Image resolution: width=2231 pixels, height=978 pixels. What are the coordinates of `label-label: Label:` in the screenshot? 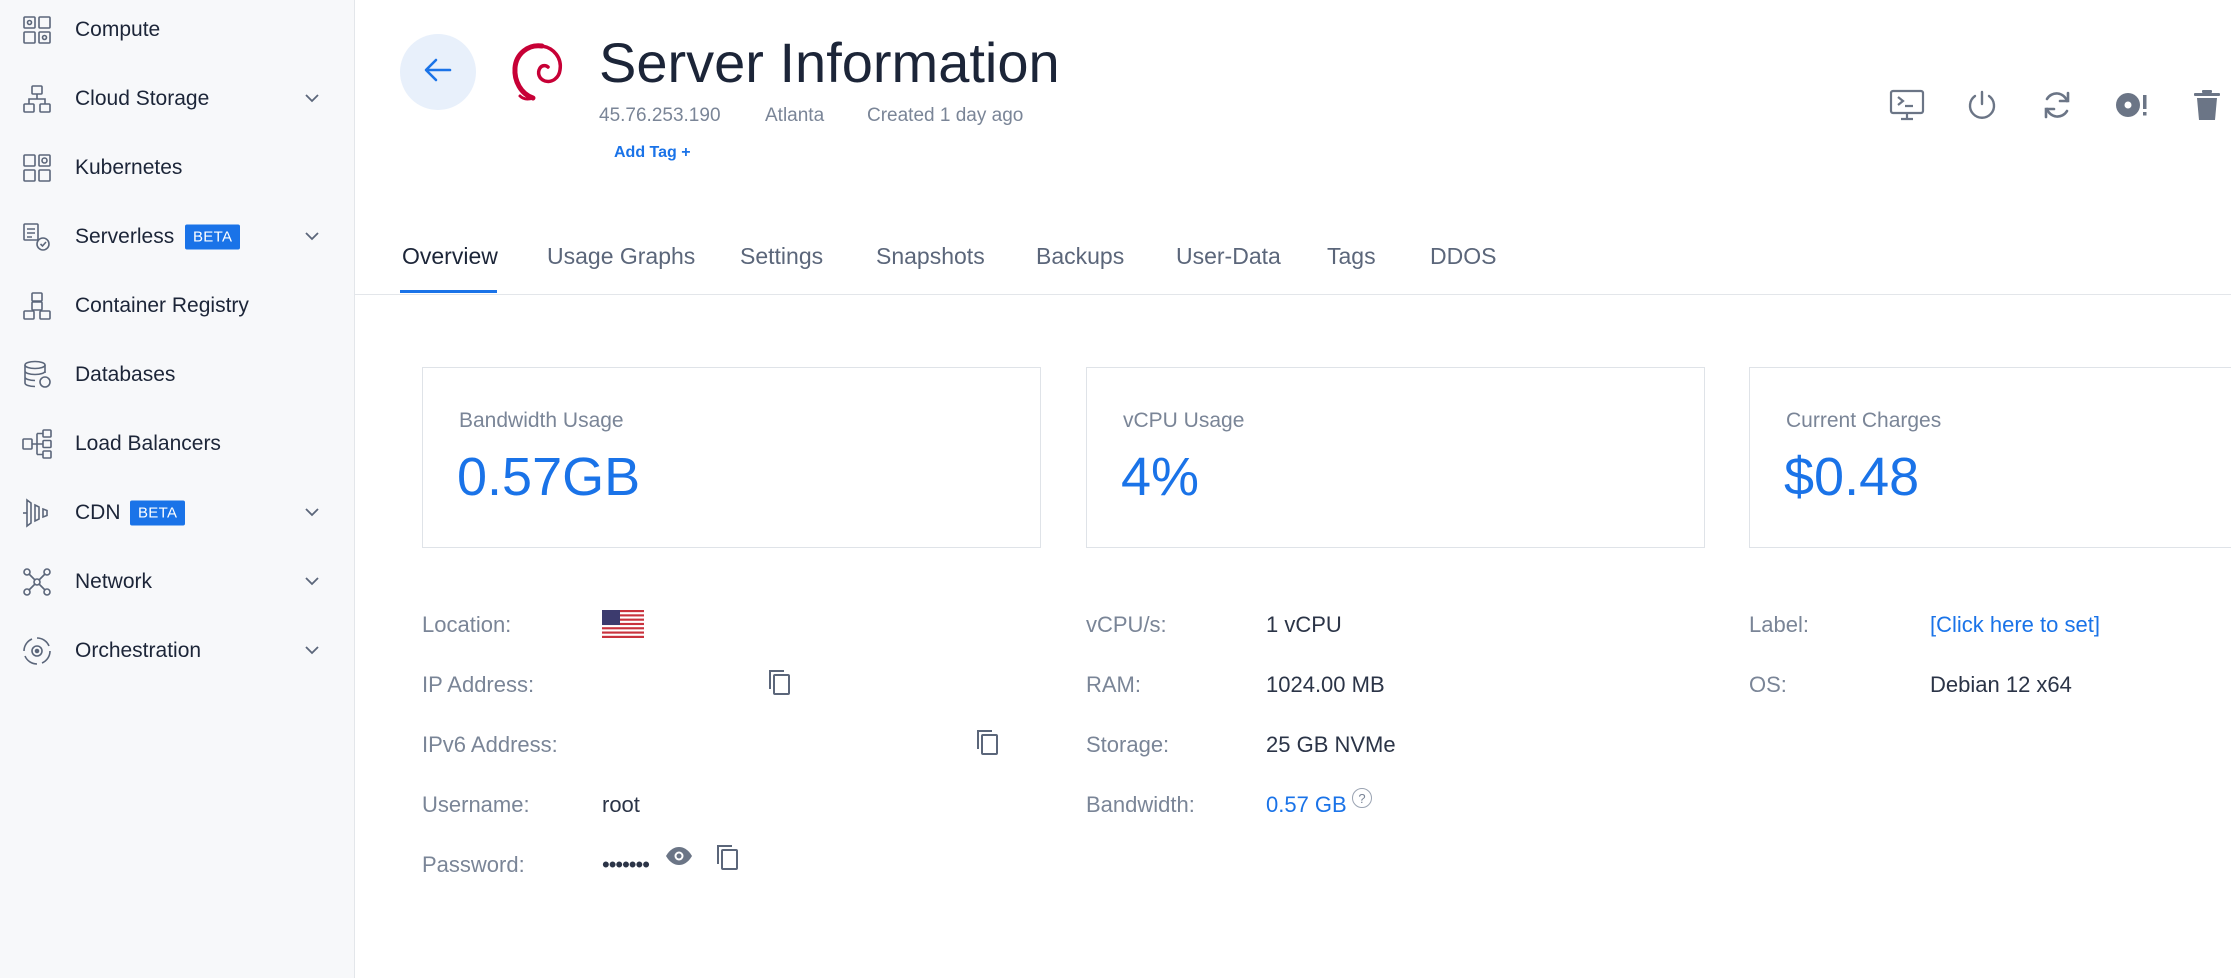 It's located at (1779, 624).